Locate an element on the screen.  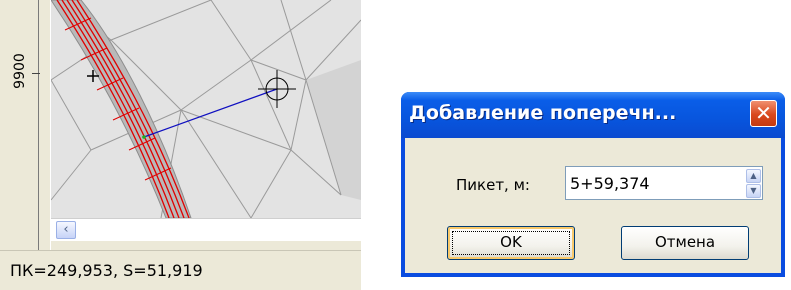
status-text: ПК=249,953, S=51,919 is located at coordinates (106, 270).